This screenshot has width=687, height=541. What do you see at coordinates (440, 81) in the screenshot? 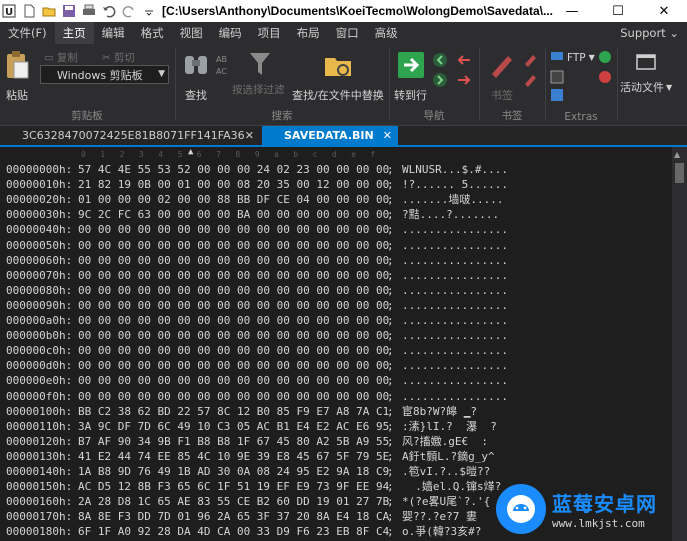
I see `next-green-icon` at bounding box center [440, 81].